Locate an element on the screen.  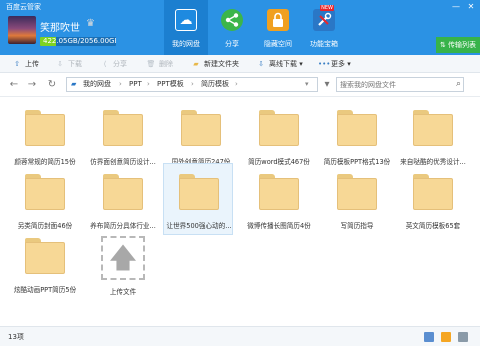
folder-item: 炫酷动画PPT简历5份 is located at coordinates (45, 266).